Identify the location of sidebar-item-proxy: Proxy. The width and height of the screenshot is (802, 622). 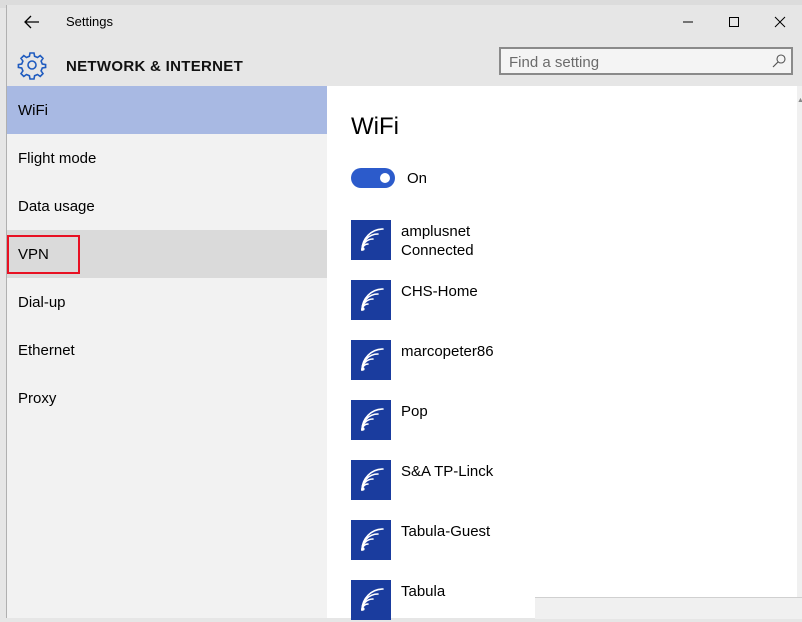
(167, 398).